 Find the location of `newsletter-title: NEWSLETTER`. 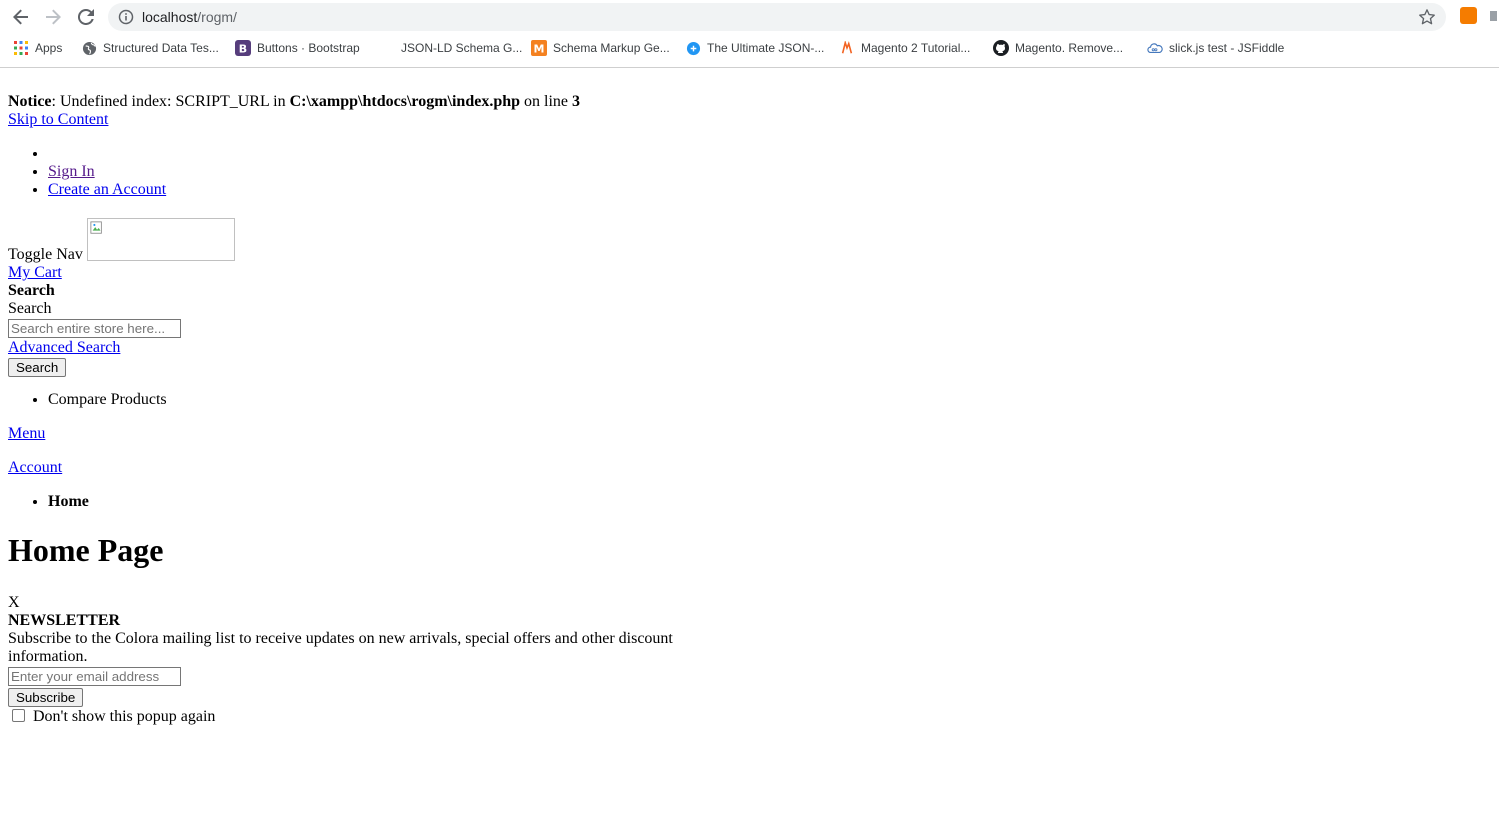

newsletter-title: NEWSLETTER is located at coordinates (64, 620).